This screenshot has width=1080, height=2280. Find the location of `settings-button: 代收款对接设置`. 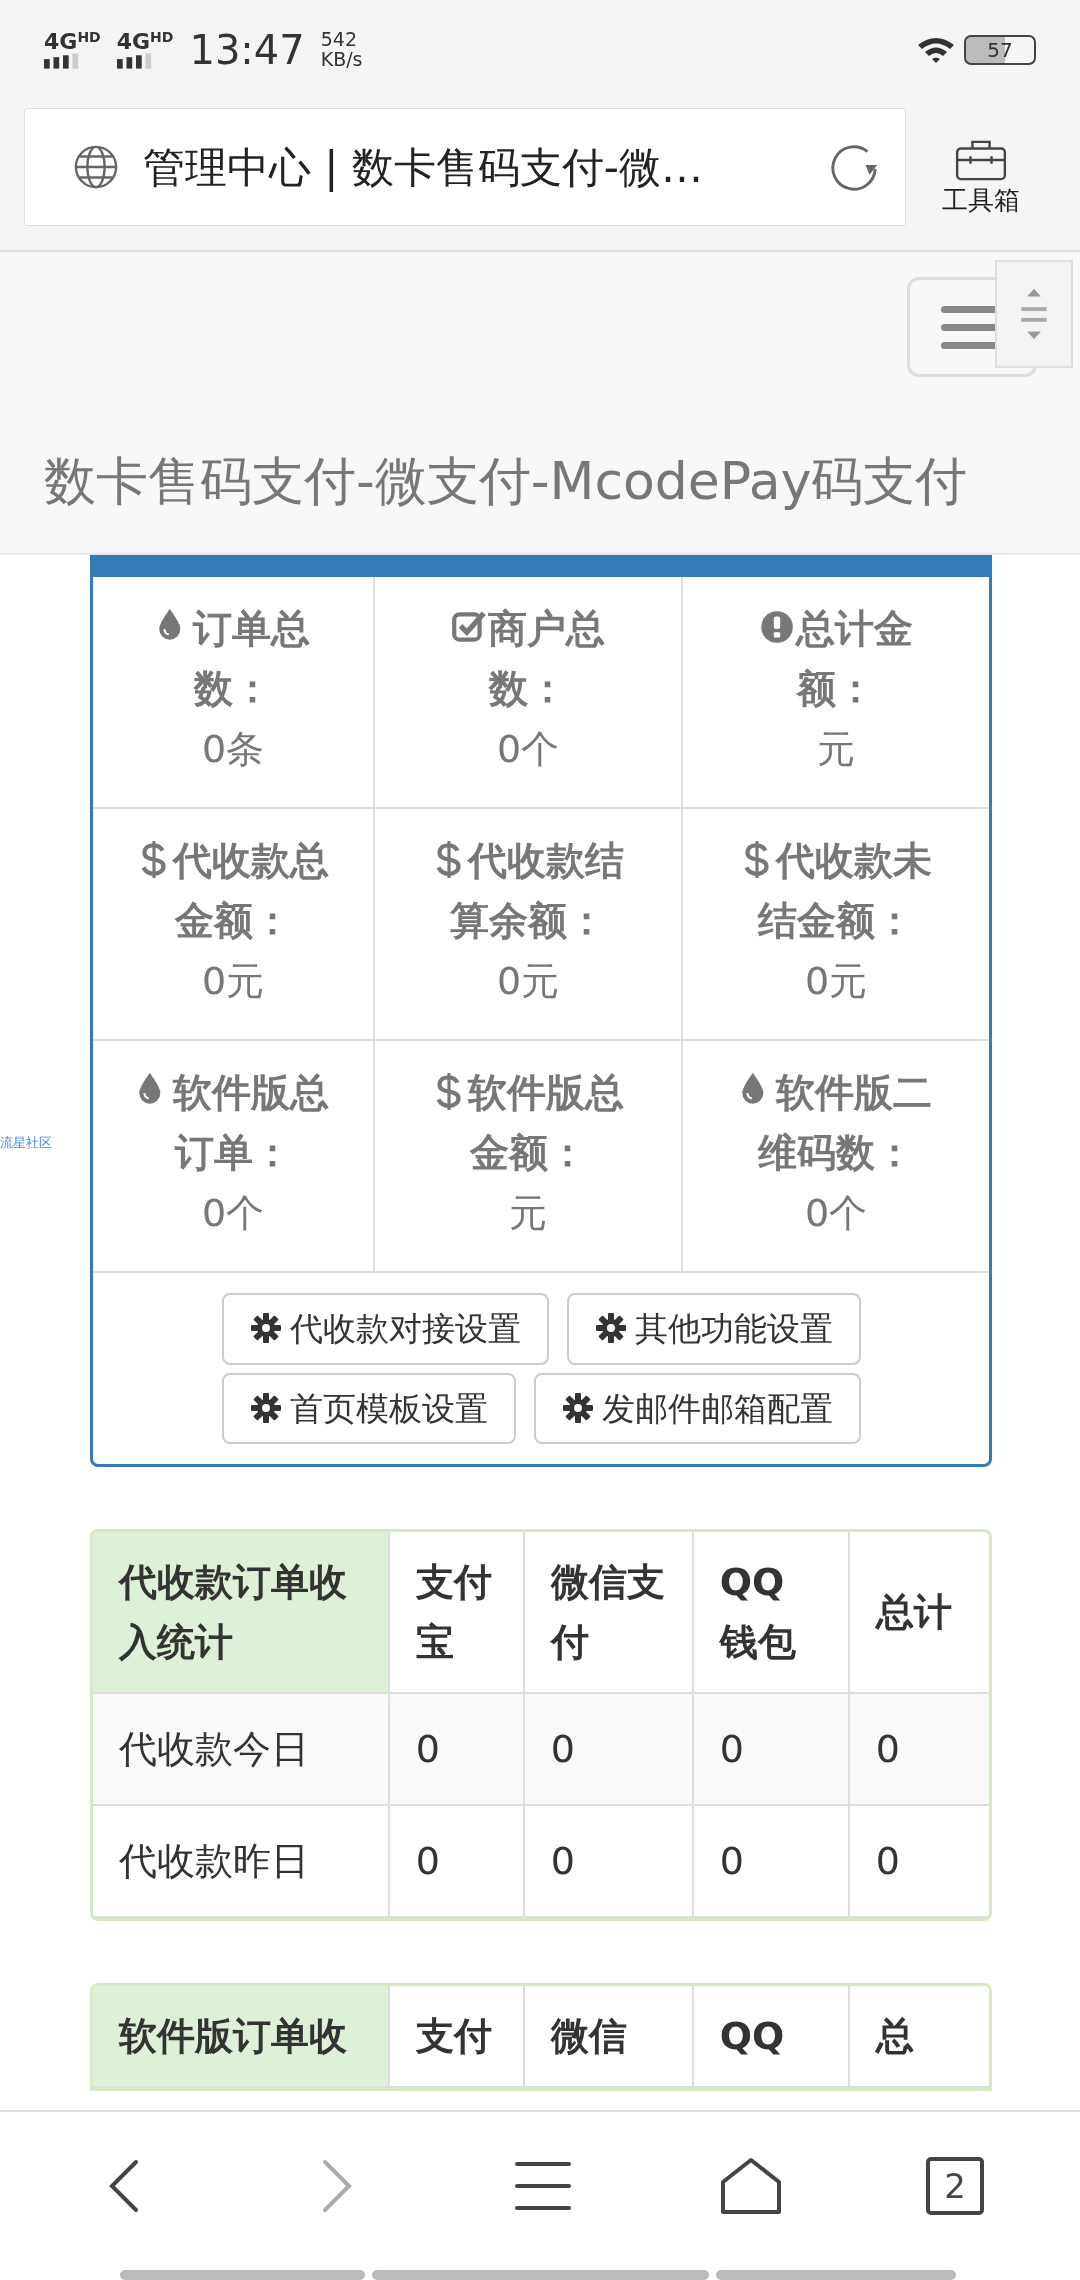

settings-button: 代收款对接设置 is located at coordinates (385, 1329).